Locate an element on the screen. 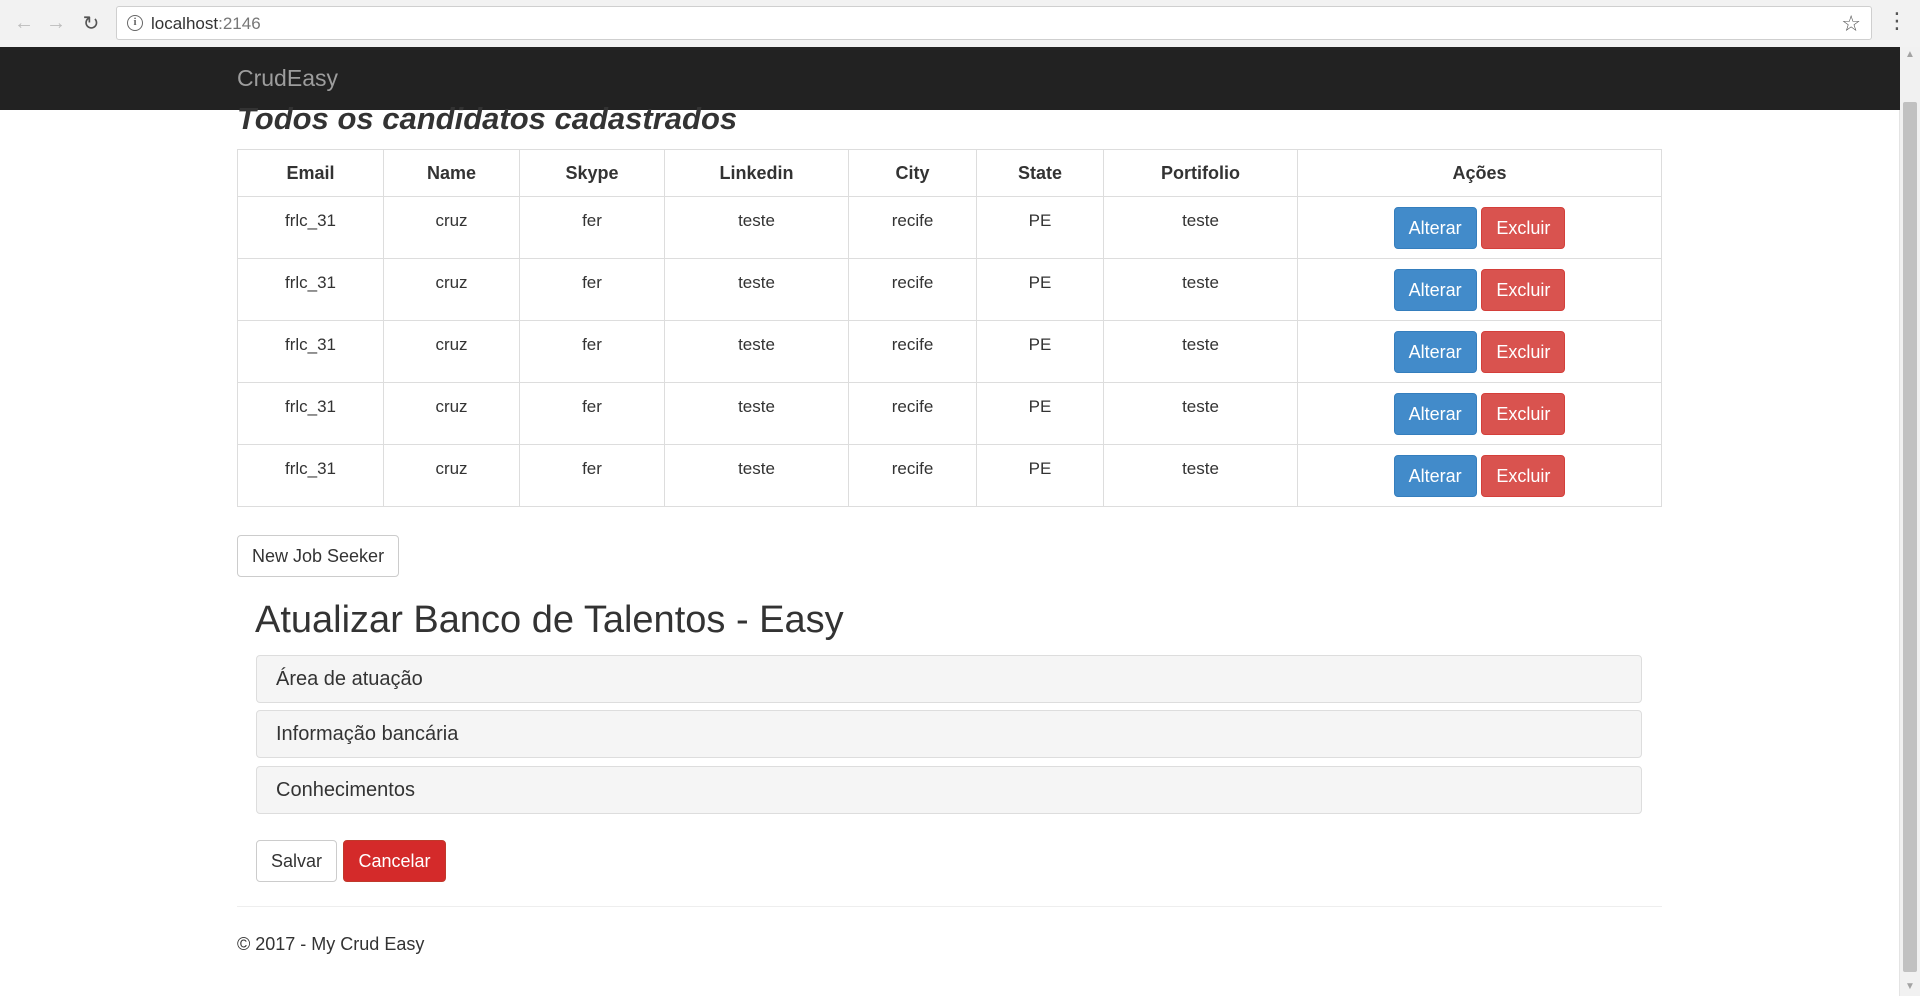 This screenshot has width=1920, height=996. url-host: localhost is located at coordinates (185, 23).